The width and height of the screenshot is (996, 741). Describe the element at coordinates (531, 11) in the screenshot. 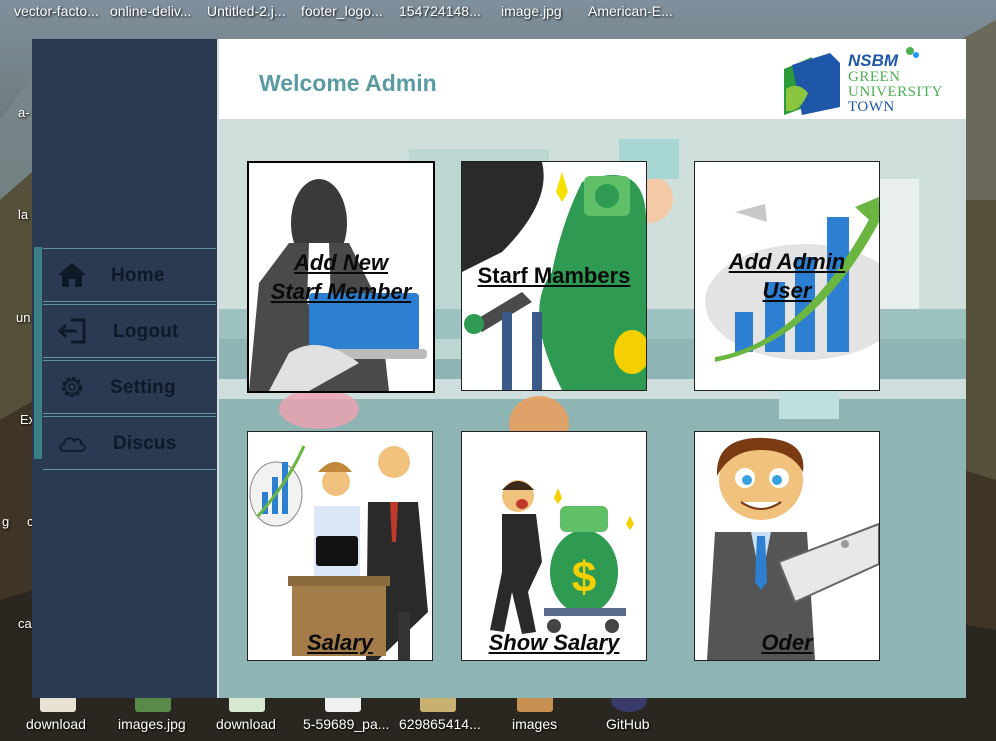

I see `desktop-icon-label: image.jpg` at that location.